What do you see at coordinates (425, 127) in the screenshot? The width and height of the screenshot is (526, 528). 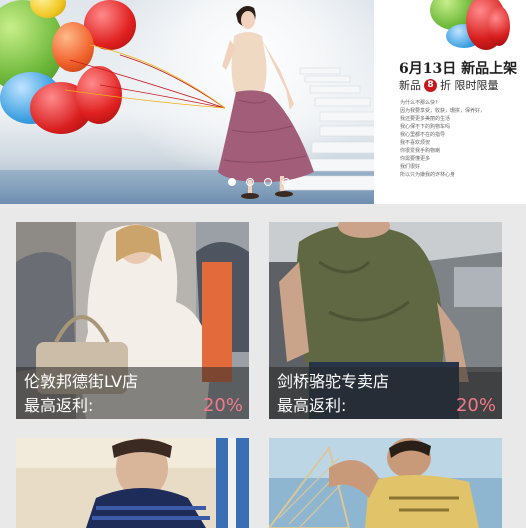 I see `promo-copy-line: 我心保不下的购物车吗` at bounding box center [425, 127].